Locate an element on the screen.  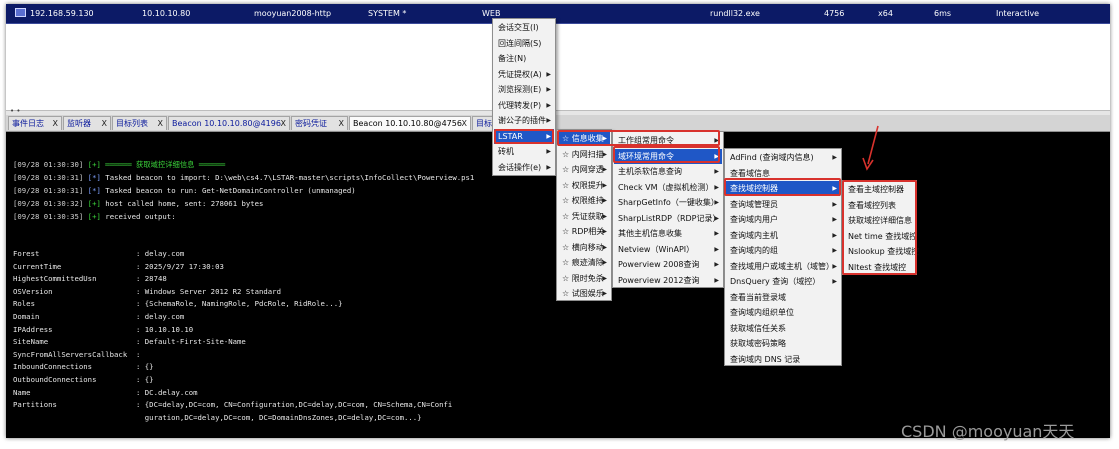
info-menu-item: Netview（WinAPI） ▶ is located at coordinates (668, 249).